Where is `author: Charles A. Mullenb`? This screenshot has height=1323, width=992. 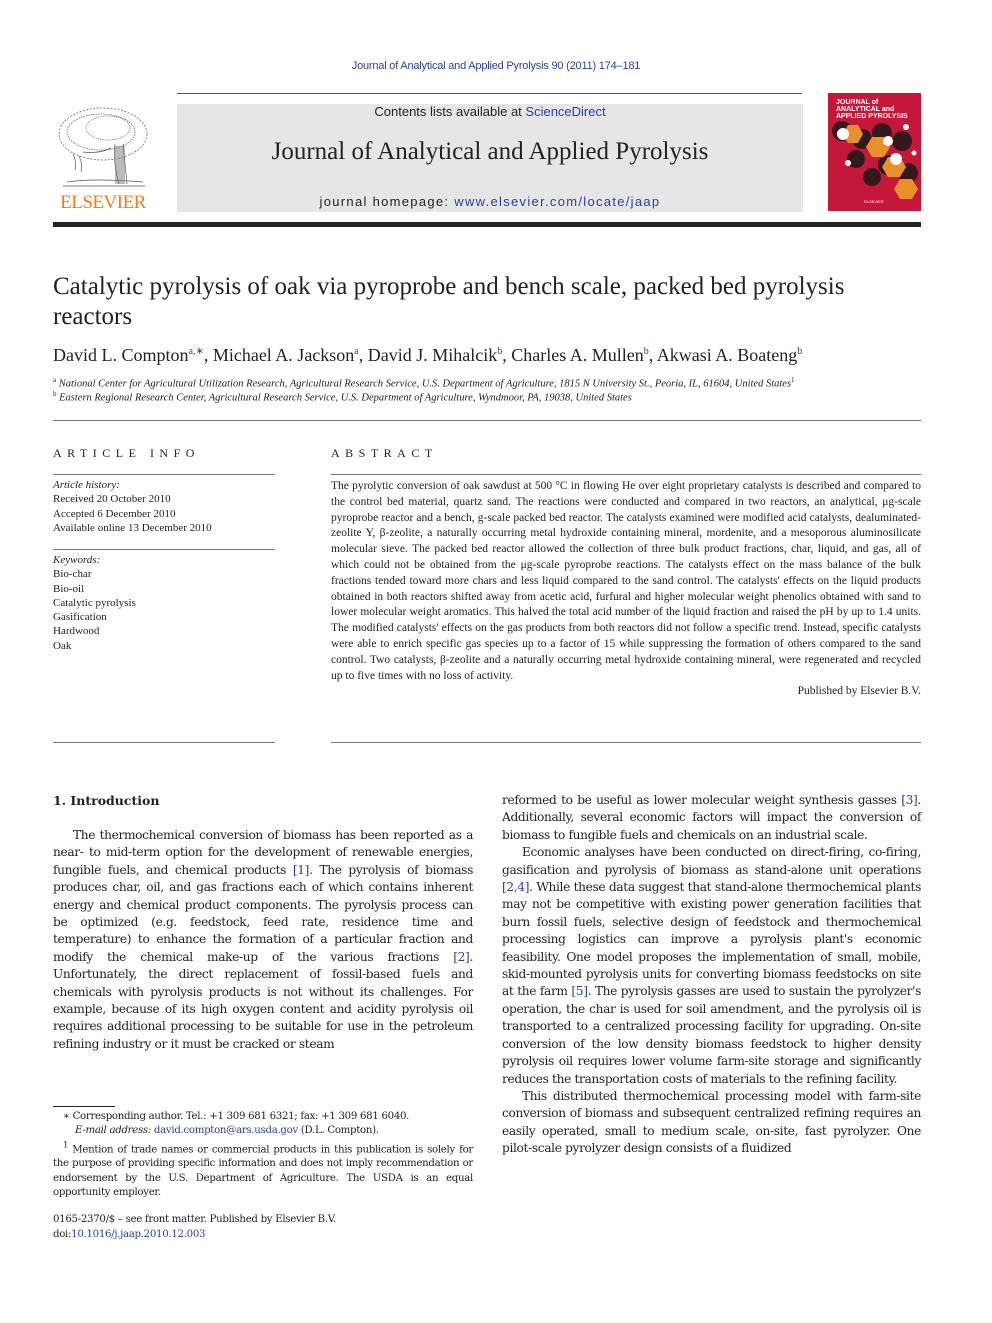
author: Charles A. Mullenb is located at coordinates (580, 355).